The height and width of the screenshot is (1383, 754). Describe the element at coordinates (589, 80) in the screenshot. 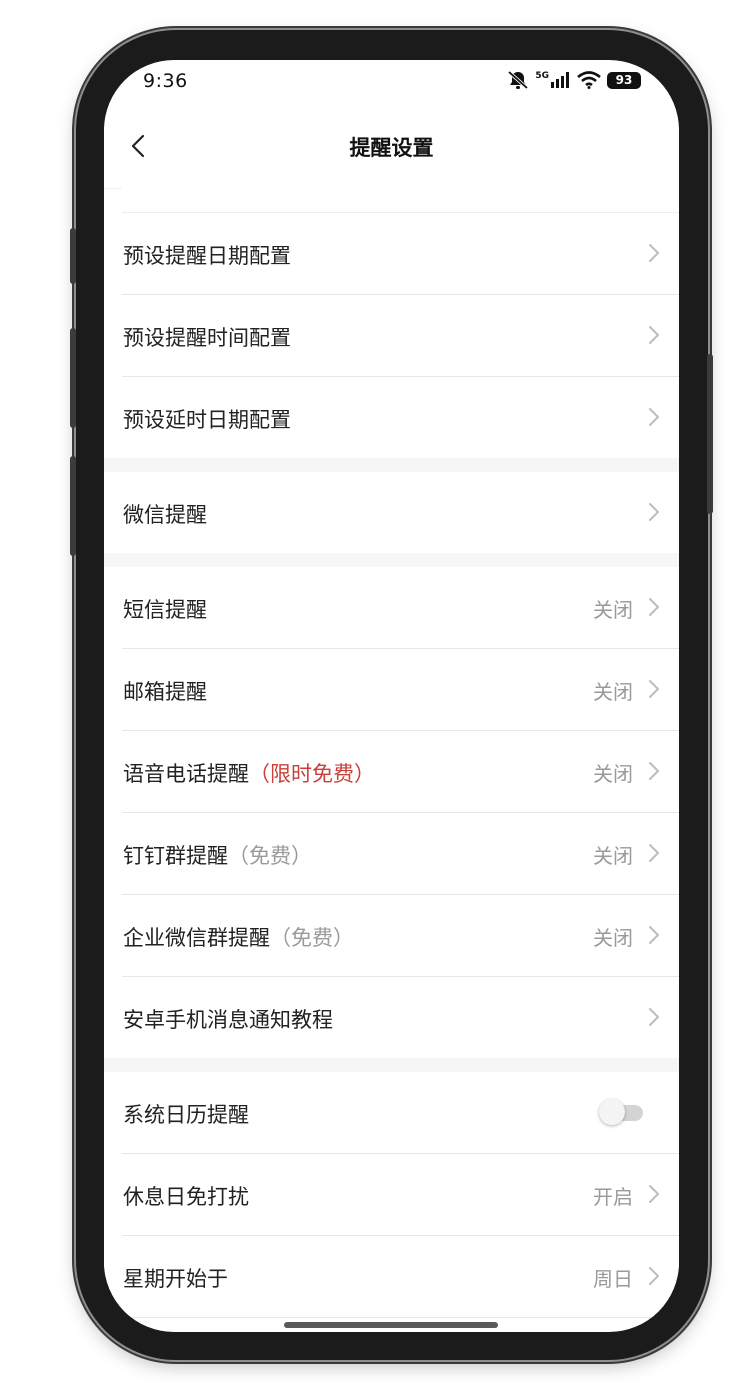

I see `wifi-icon` at that location.